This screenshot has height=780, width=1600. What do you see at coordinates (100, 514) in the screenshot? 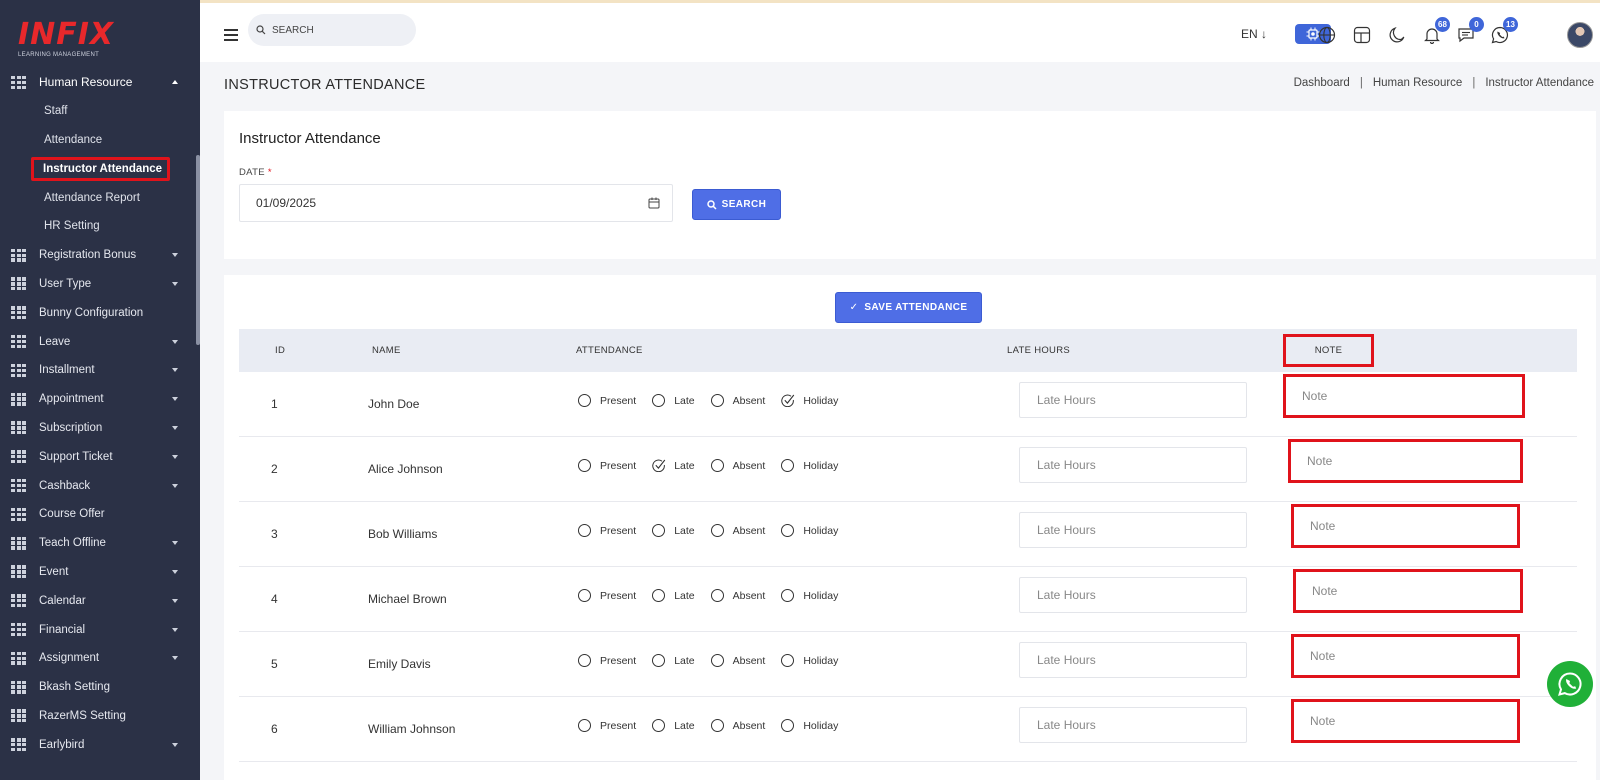
I see `sidebar-item-course-offer: Course Offer` at bounding box center [100, 514].